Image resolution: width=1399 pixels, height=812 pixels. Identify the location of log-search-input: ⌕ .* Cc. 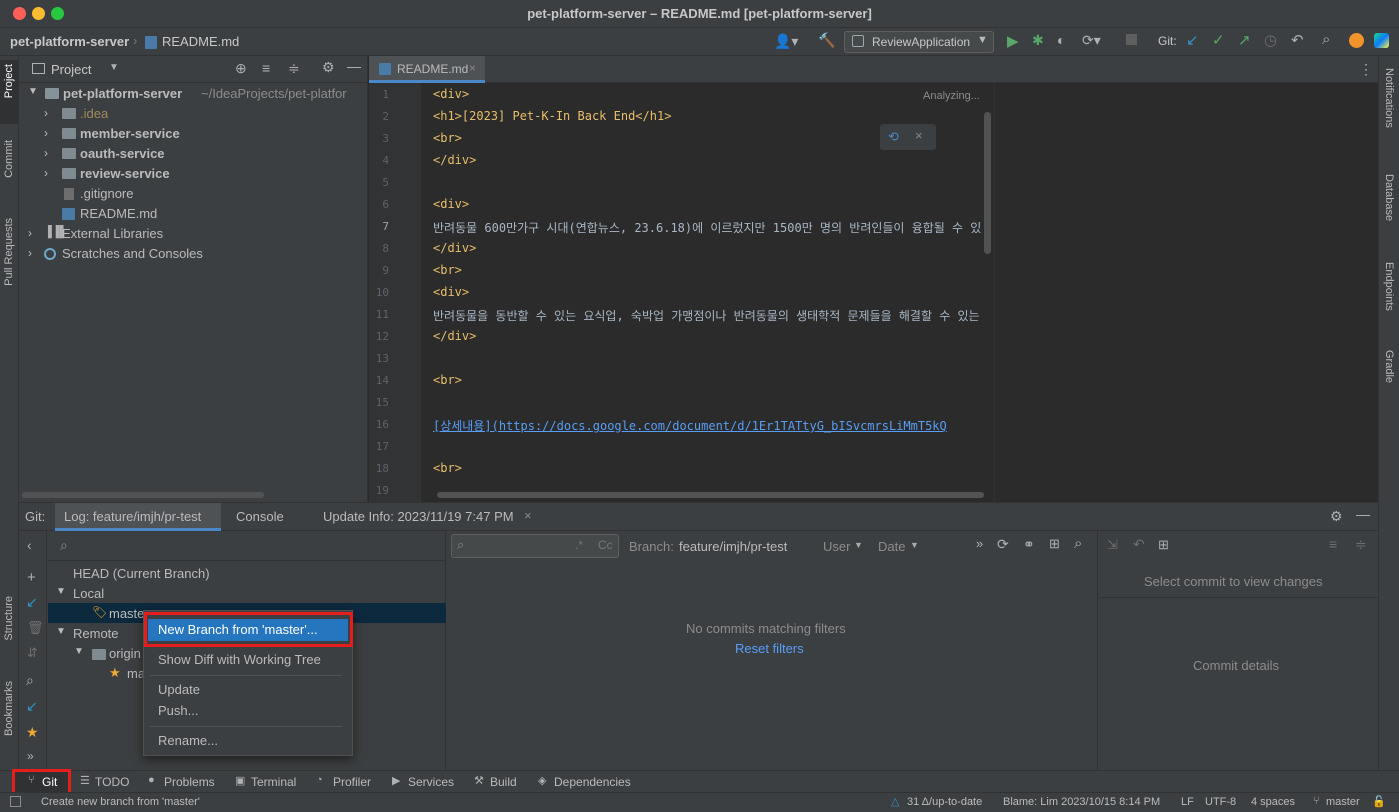
(535, 546).